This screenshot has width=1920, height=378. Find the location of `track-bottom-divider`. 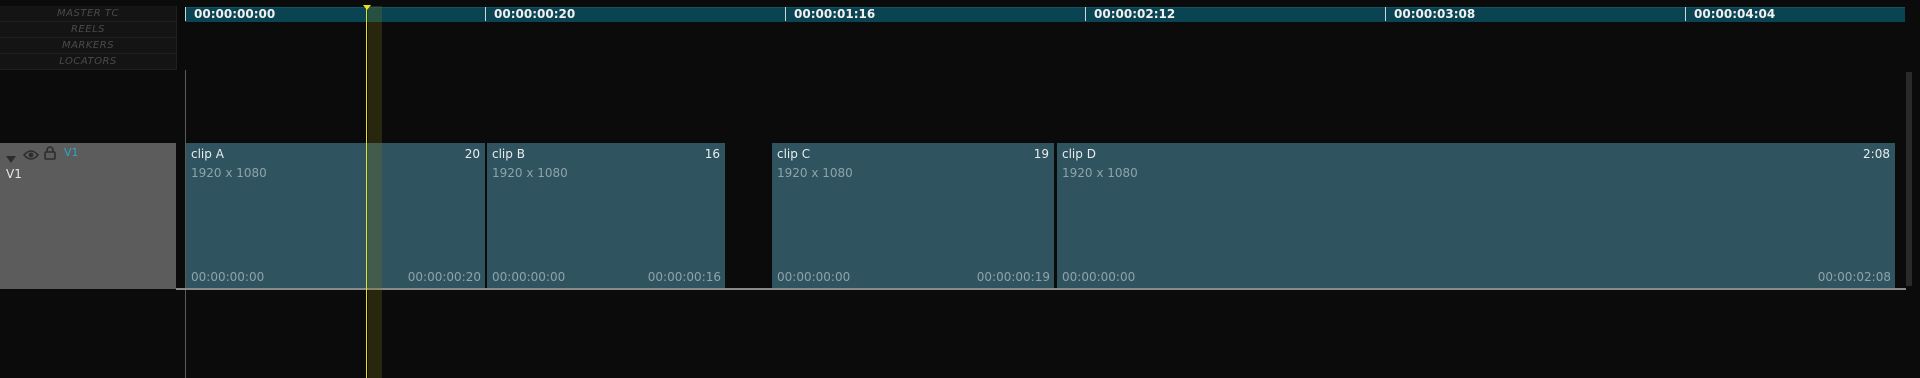

track-bottom-divider is located at coordinates (1041, 289).